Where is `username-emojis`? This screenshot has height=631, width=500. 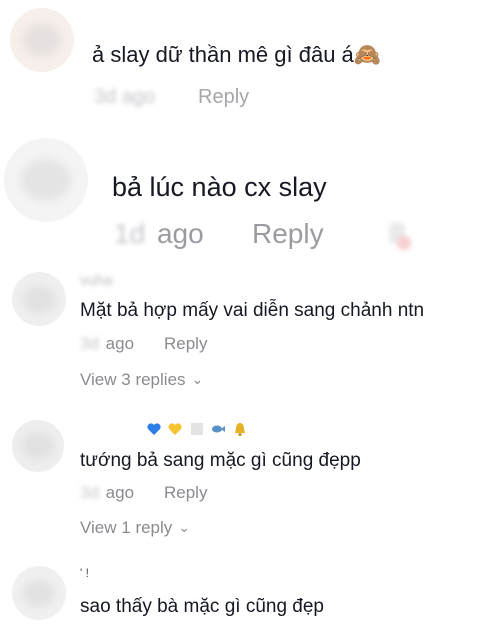 username-emojis is located at coordinates (197, 430).